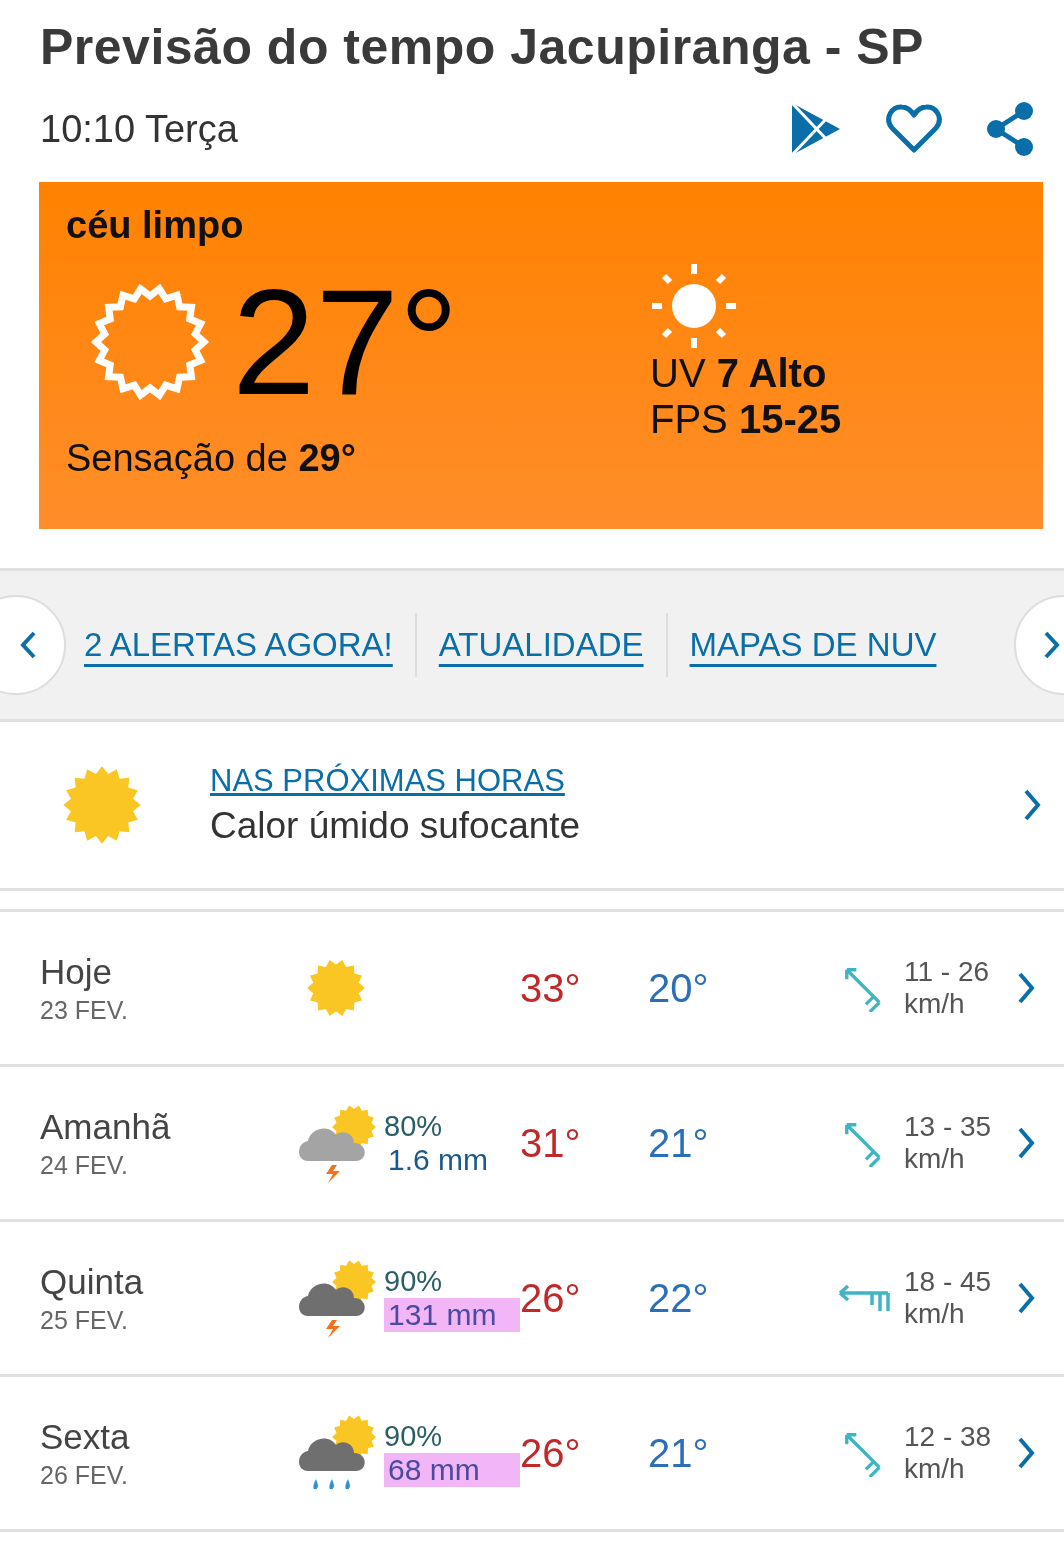 Image resolution: width=1064 pixels, height=1543 pixels. I want to click on date-time: 10:10 Terça, so click(139, 129).